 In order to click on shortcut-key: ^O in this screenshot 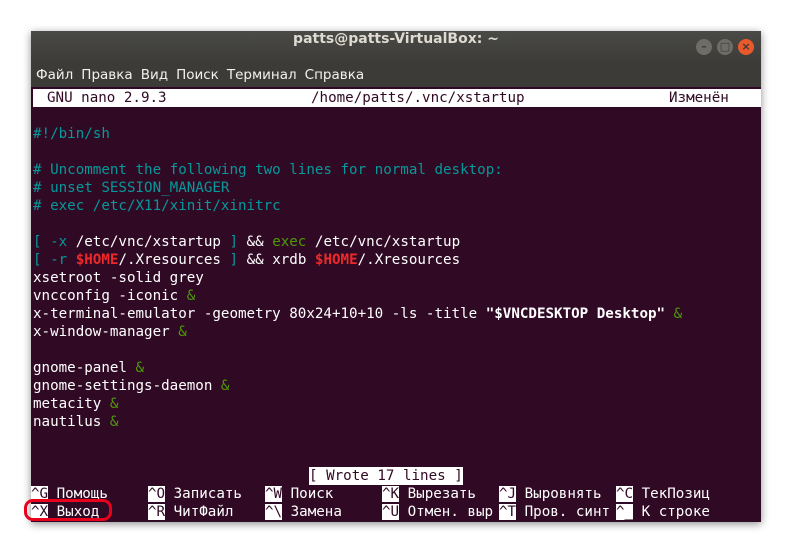, I will do `click(157, 494)`.